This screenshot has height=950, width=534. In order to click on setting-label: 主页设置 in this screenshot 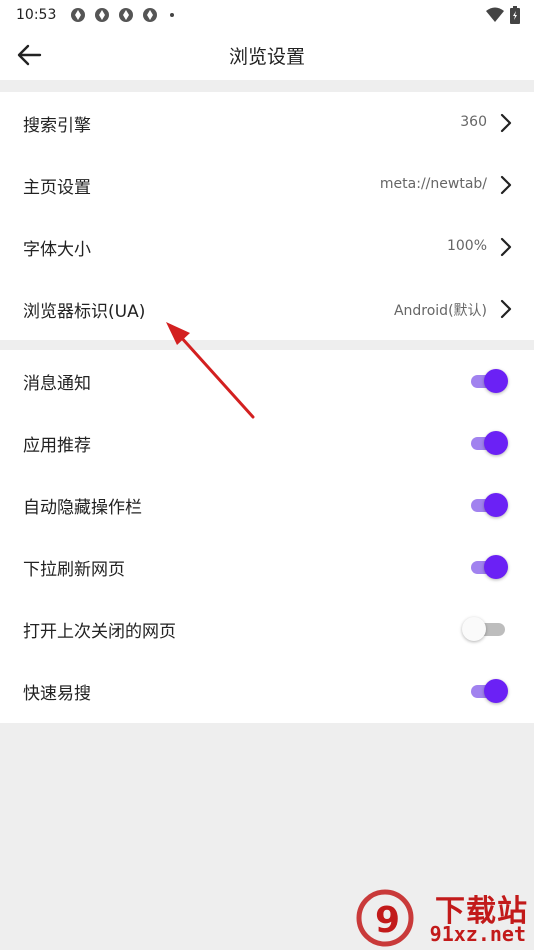, I will do `click(57, 188)`.